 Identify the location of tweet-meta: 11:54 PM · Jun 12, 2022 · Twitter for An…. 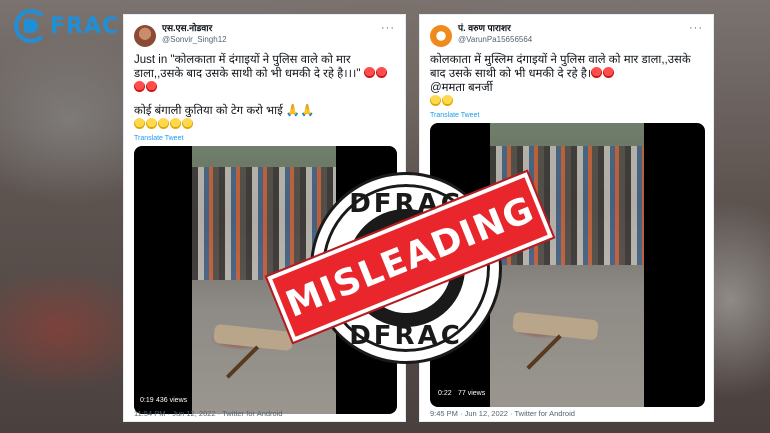
(208, 413).